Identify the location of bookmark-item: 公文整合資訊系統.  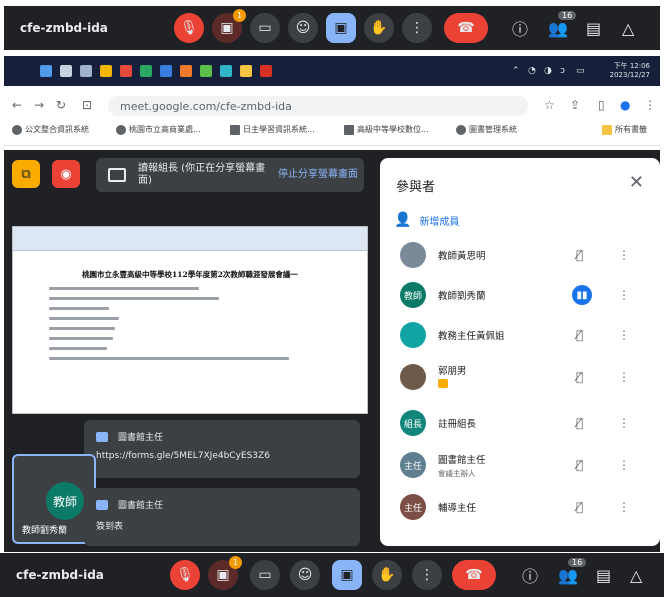
(50, 129).